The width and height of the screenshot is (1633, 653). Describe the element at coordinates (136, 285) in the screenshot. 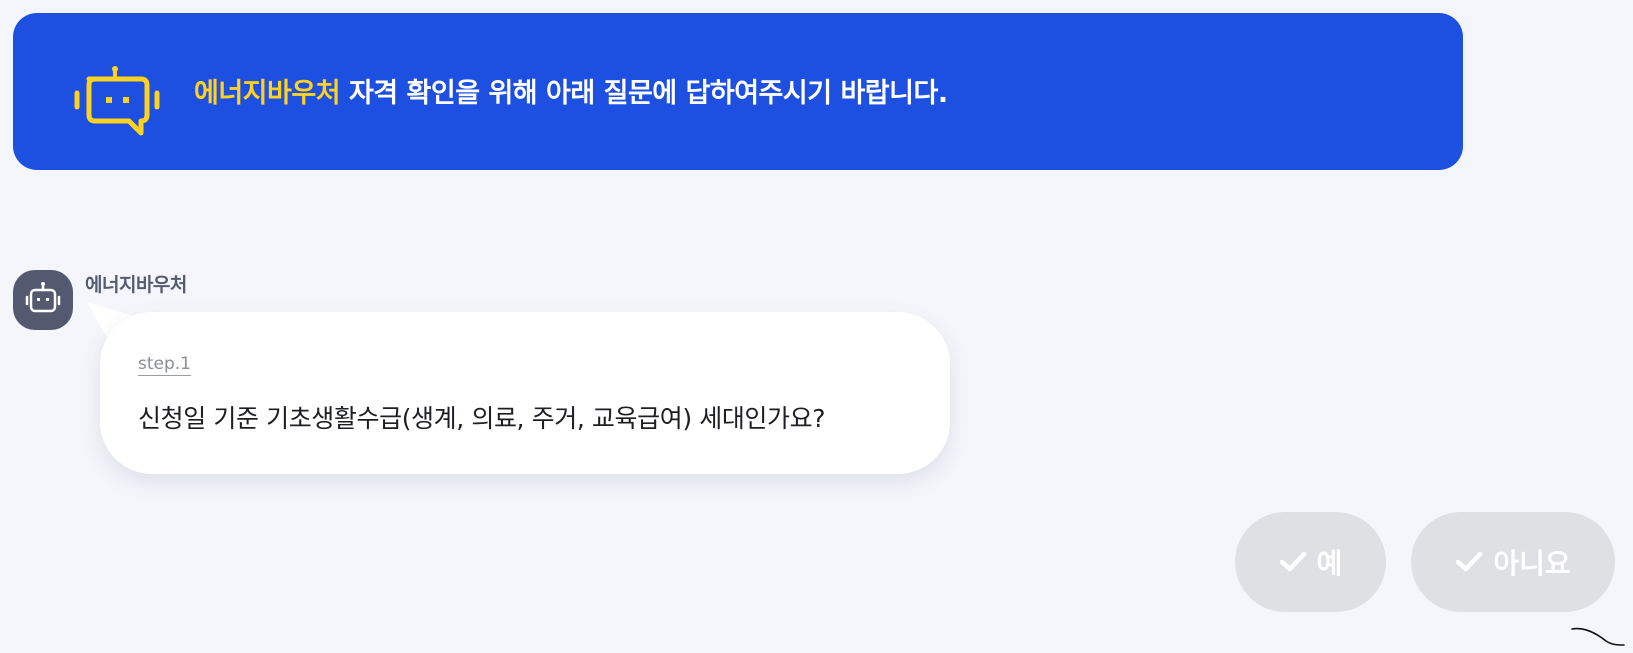

I see `sender-name: 에너지바우처` at that location.